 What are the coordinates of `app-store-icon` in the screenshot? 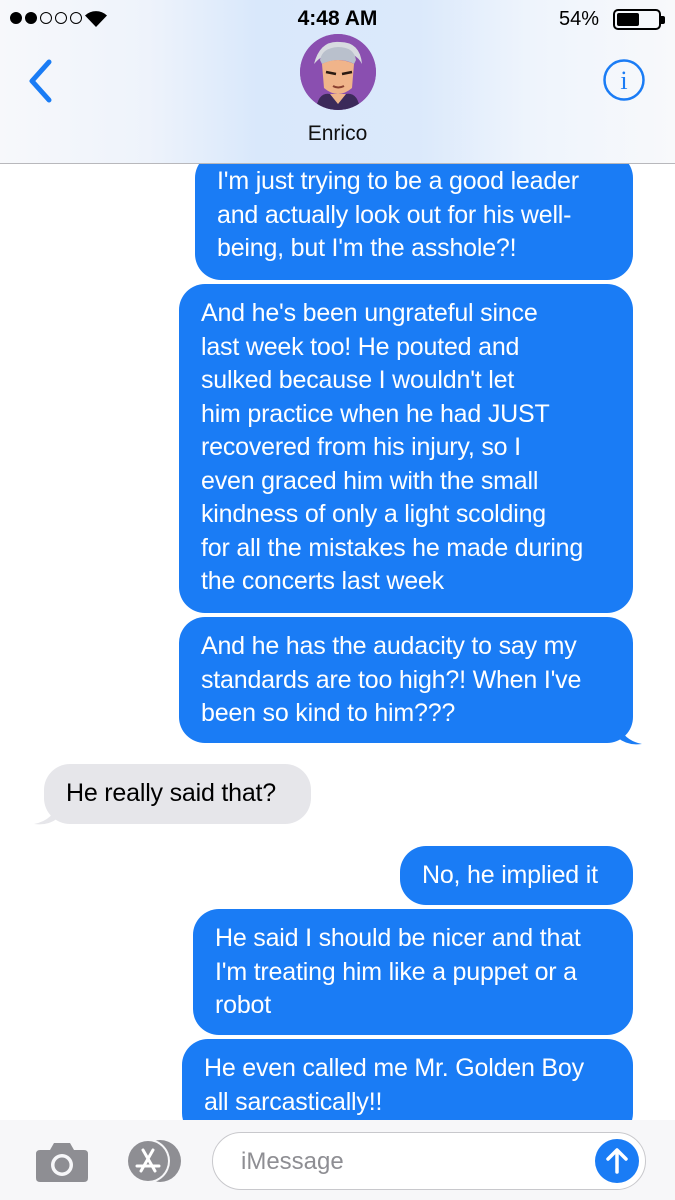 It's located at (153, 1161).